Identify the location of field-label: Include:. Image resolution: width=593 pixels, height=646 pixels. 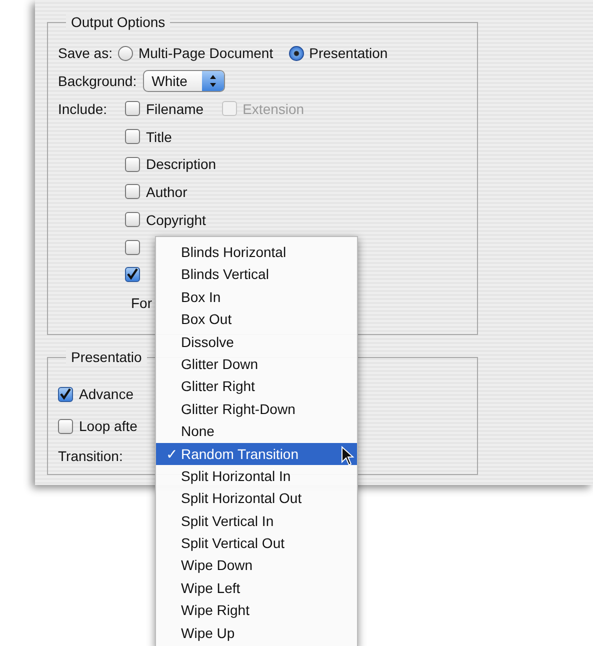
(83, 109).